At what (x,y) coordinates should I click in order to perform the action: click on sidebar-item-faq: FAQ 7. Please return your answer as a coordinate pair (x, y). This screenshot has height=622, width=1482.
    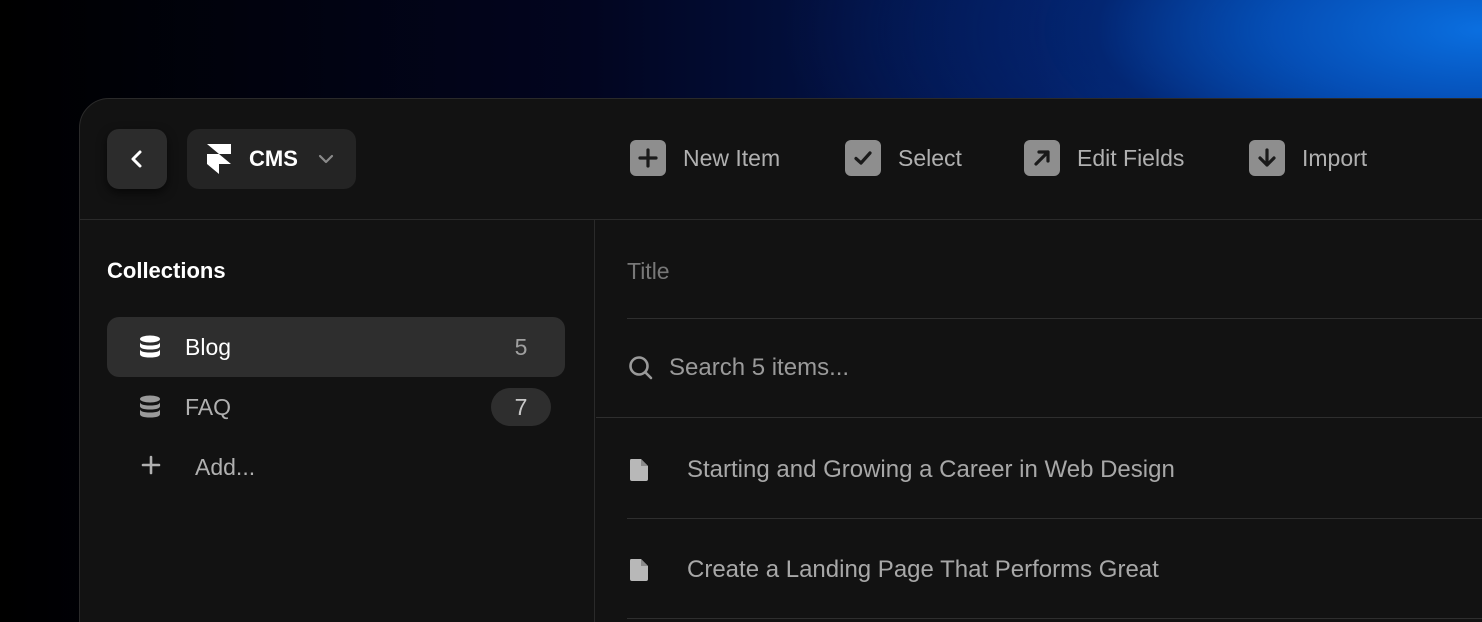
    Looking at the image, I should click on (336, 407).